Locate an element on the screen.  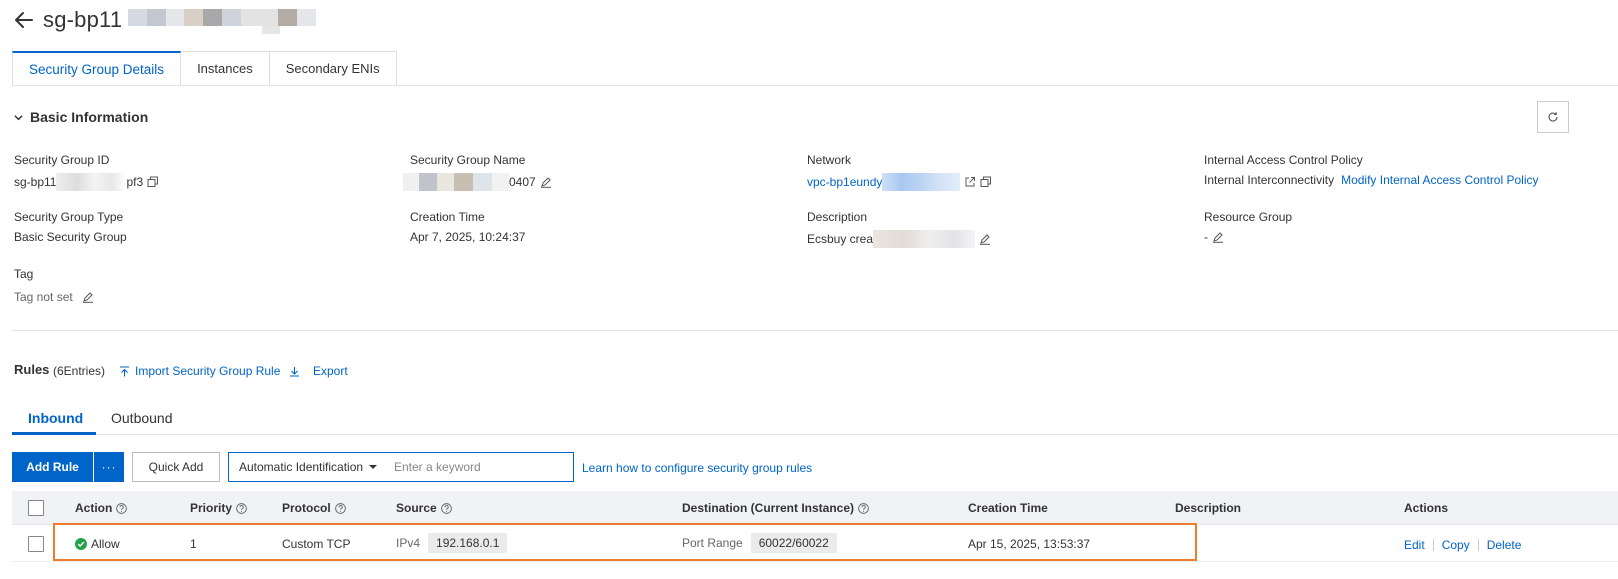
rule-action: Allow is located at coordinates (97, 544).